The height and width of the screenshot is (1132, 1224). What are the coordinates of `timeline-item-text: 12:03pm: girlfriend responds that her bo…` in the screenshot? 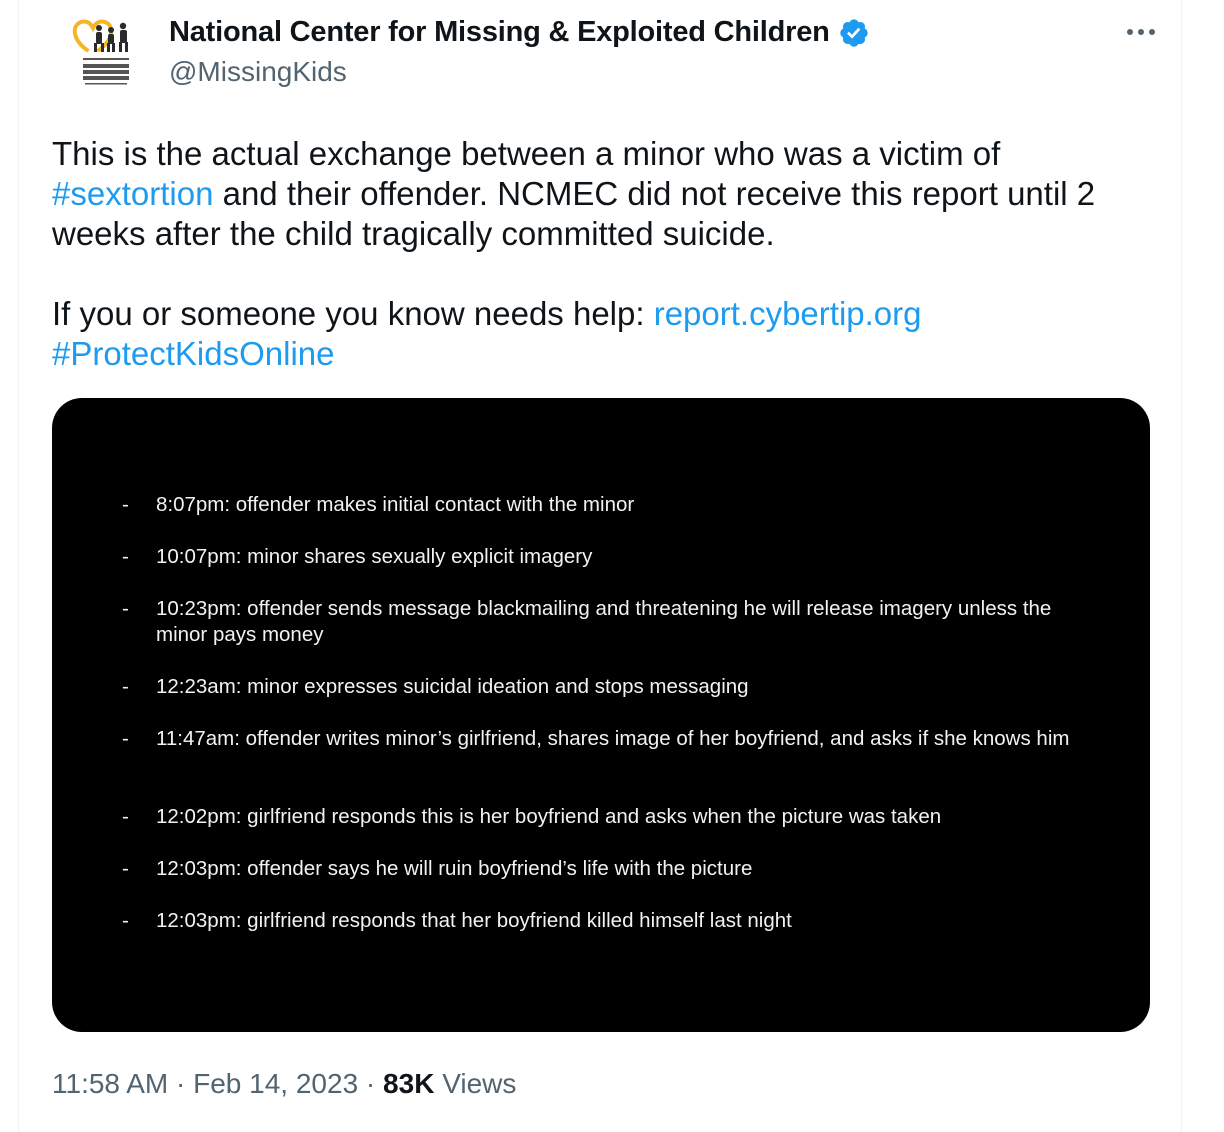 It's located at (474, 920).